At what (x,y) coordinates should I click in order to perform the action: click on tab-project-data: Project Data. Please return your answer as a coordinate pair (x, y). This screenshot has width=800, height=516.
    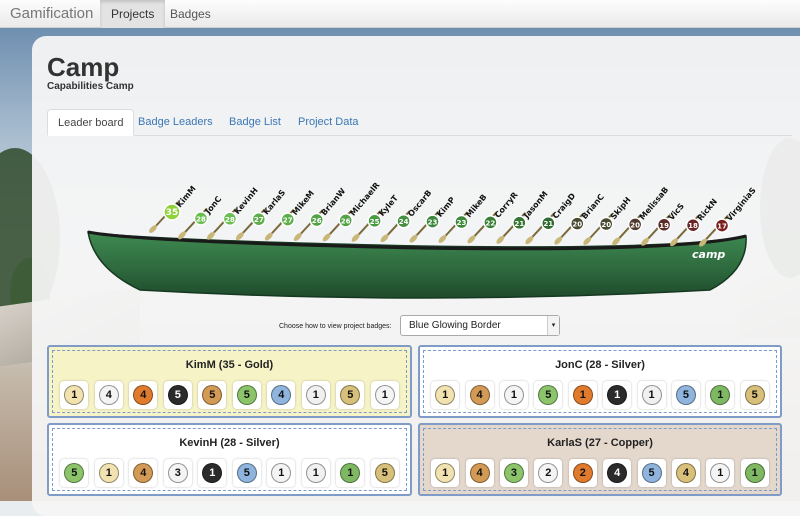
    Looking at the image, I should click on (328, 122).